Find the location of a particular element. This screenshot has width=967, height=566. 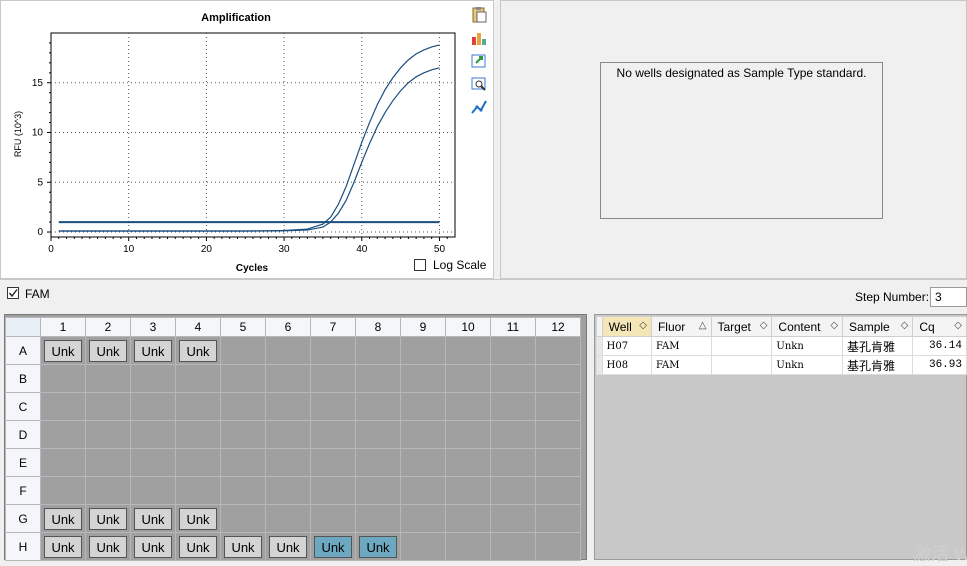

fam-checkbox is located at coordinates (13, 293).